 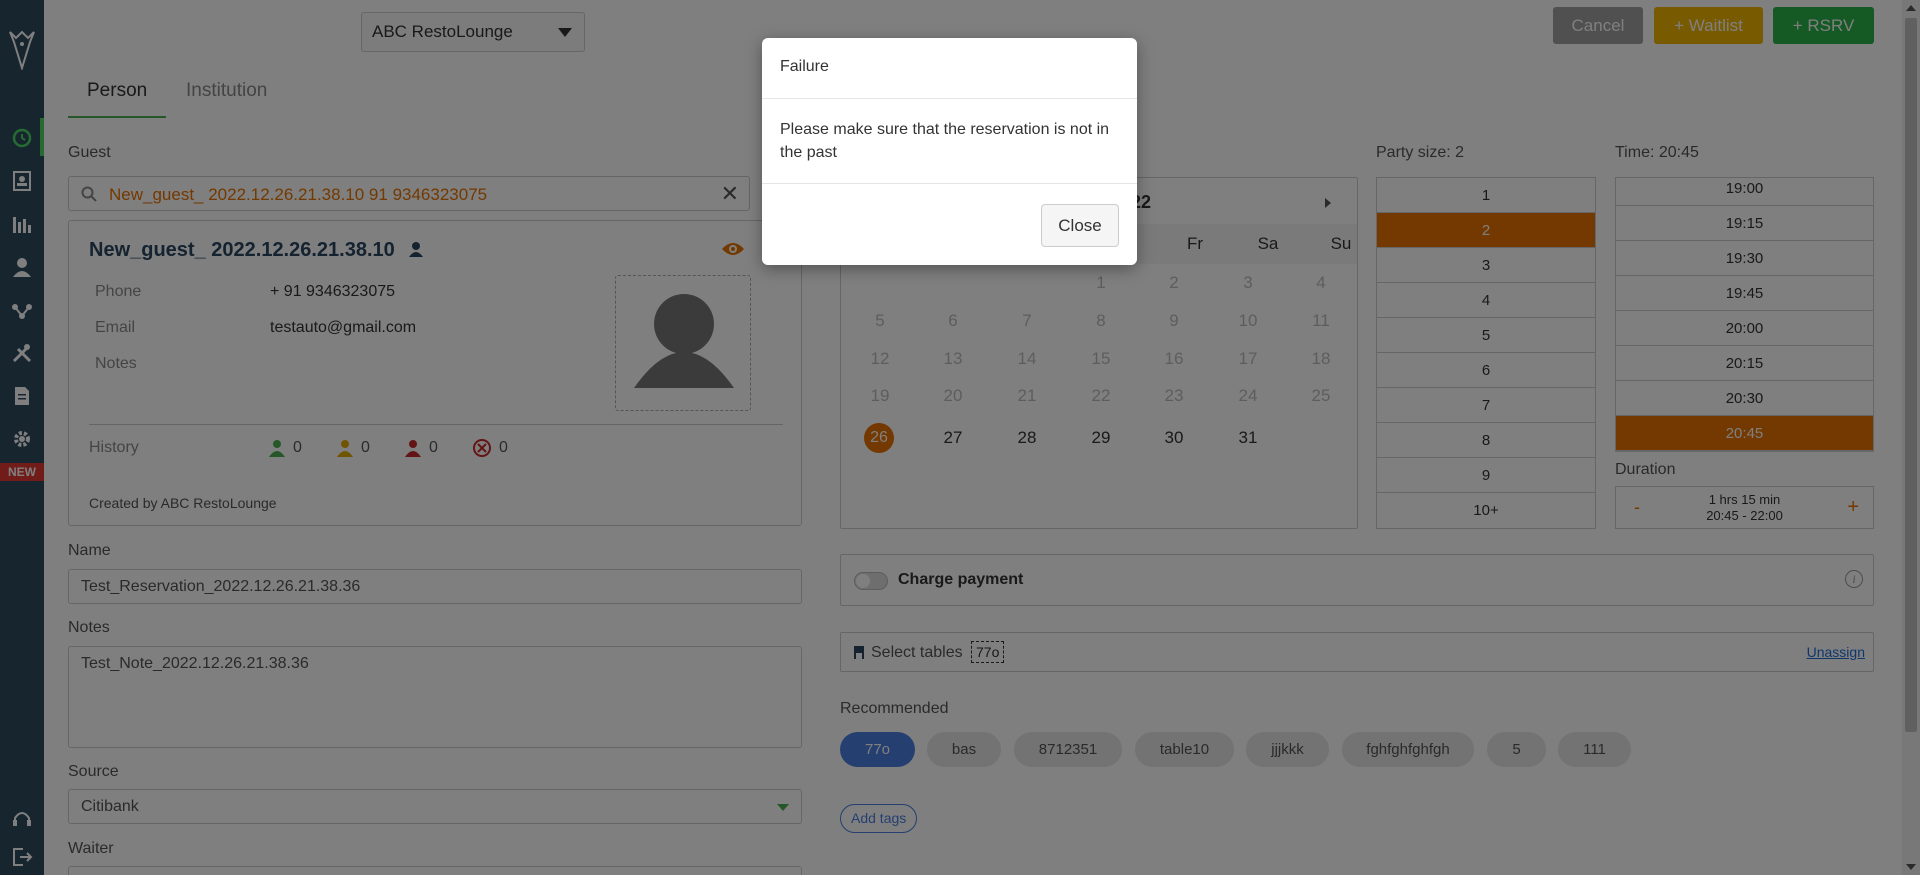 I want to click on dialog-header: Failure, so click(x=949, y=68).